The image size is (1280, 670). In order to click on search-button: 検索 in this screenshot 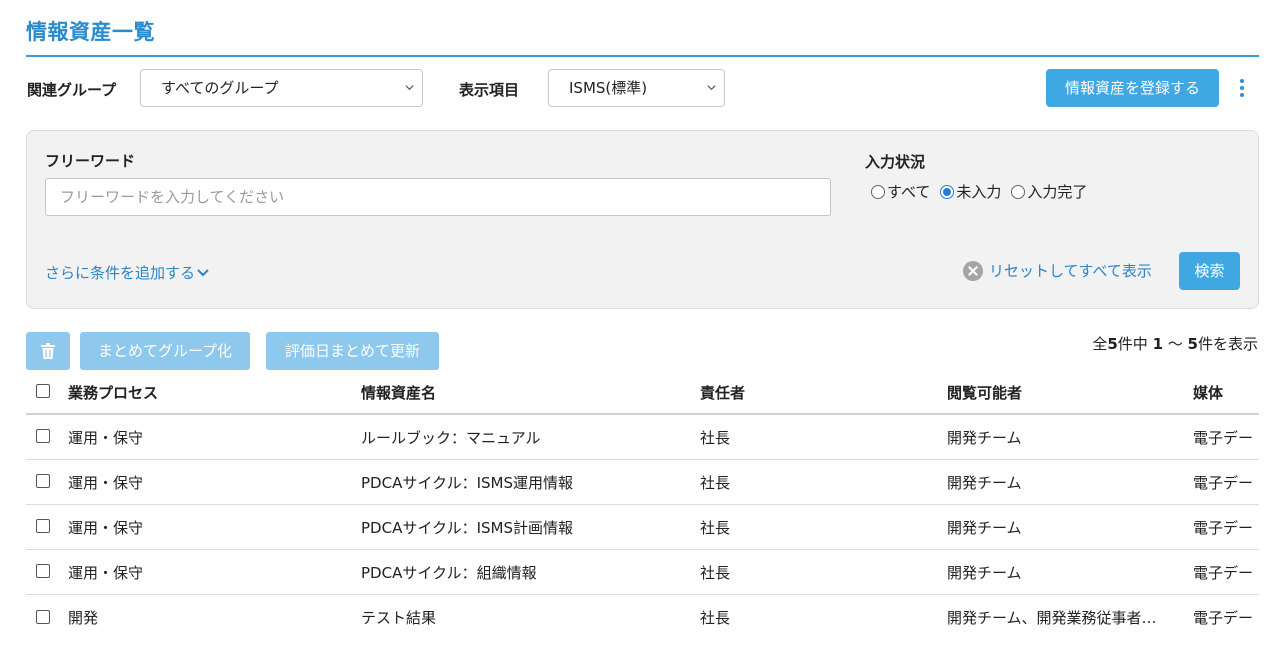, I will do `click(1209, 271)`.